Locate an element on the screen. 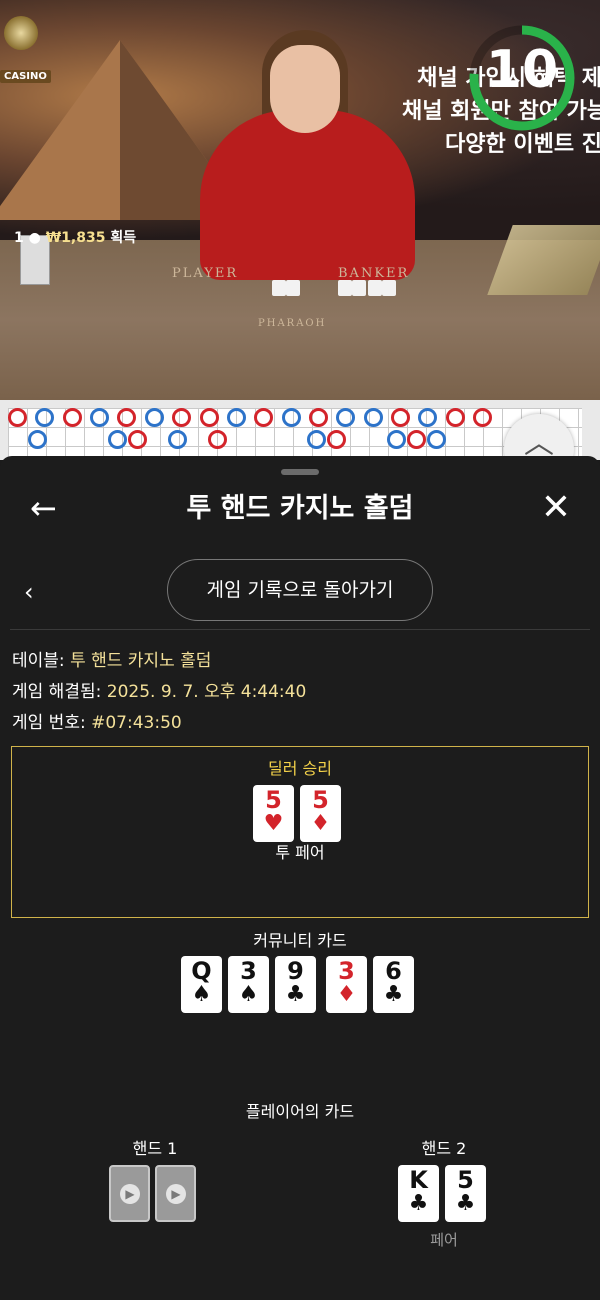 The height and width of the screenshot is (1300, 600). hand-1-label: 핸드 1 is located at coordinates (155, 1148).